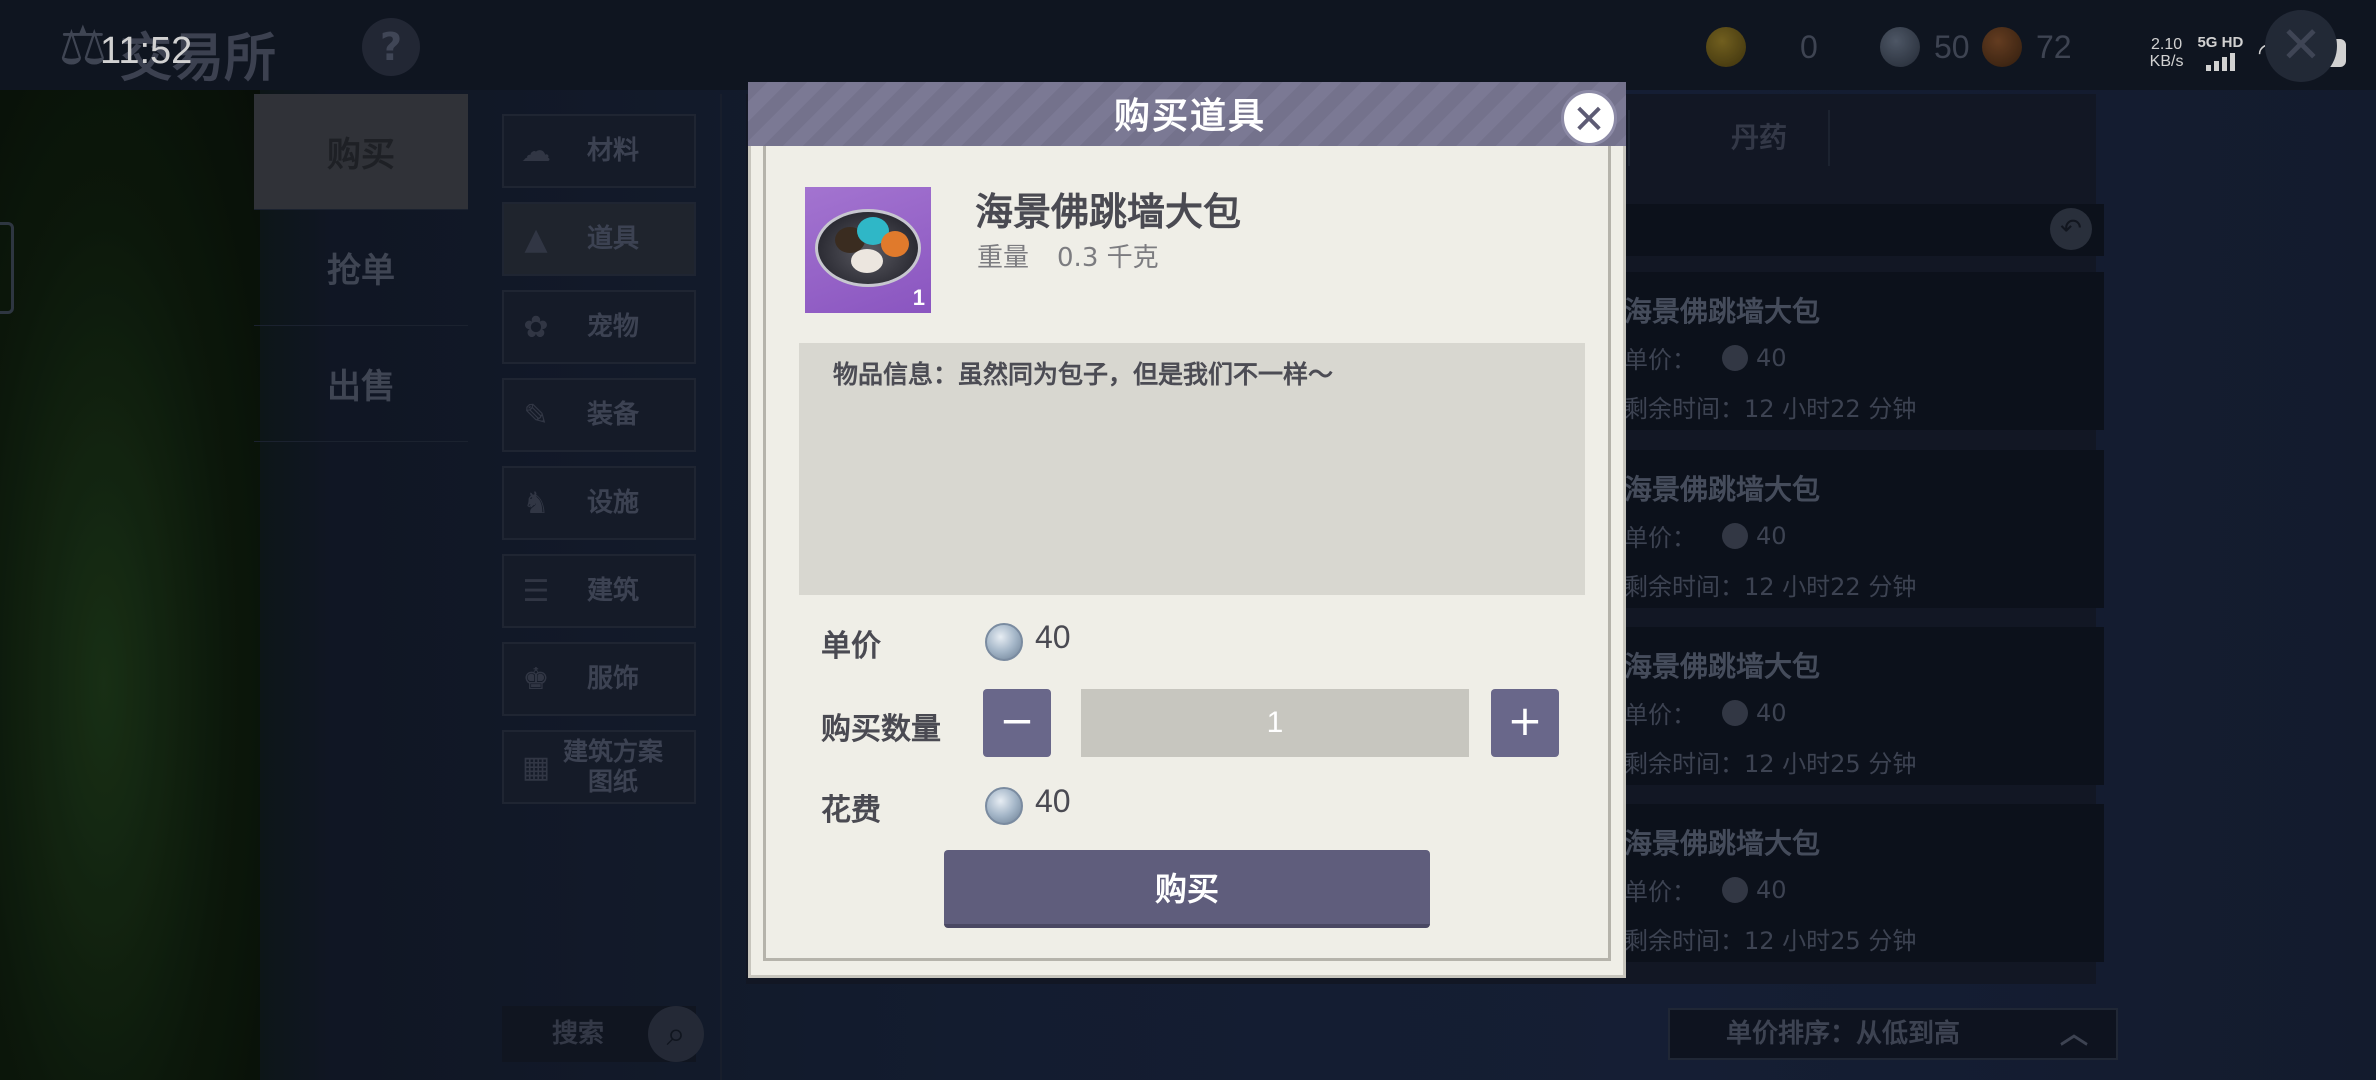 The image size is (2376, 1080). What do you see at coordinates (1189, 116) in the screenshot?
I see `dialog-title: 购买道具` at bounding box center [1189, 116].